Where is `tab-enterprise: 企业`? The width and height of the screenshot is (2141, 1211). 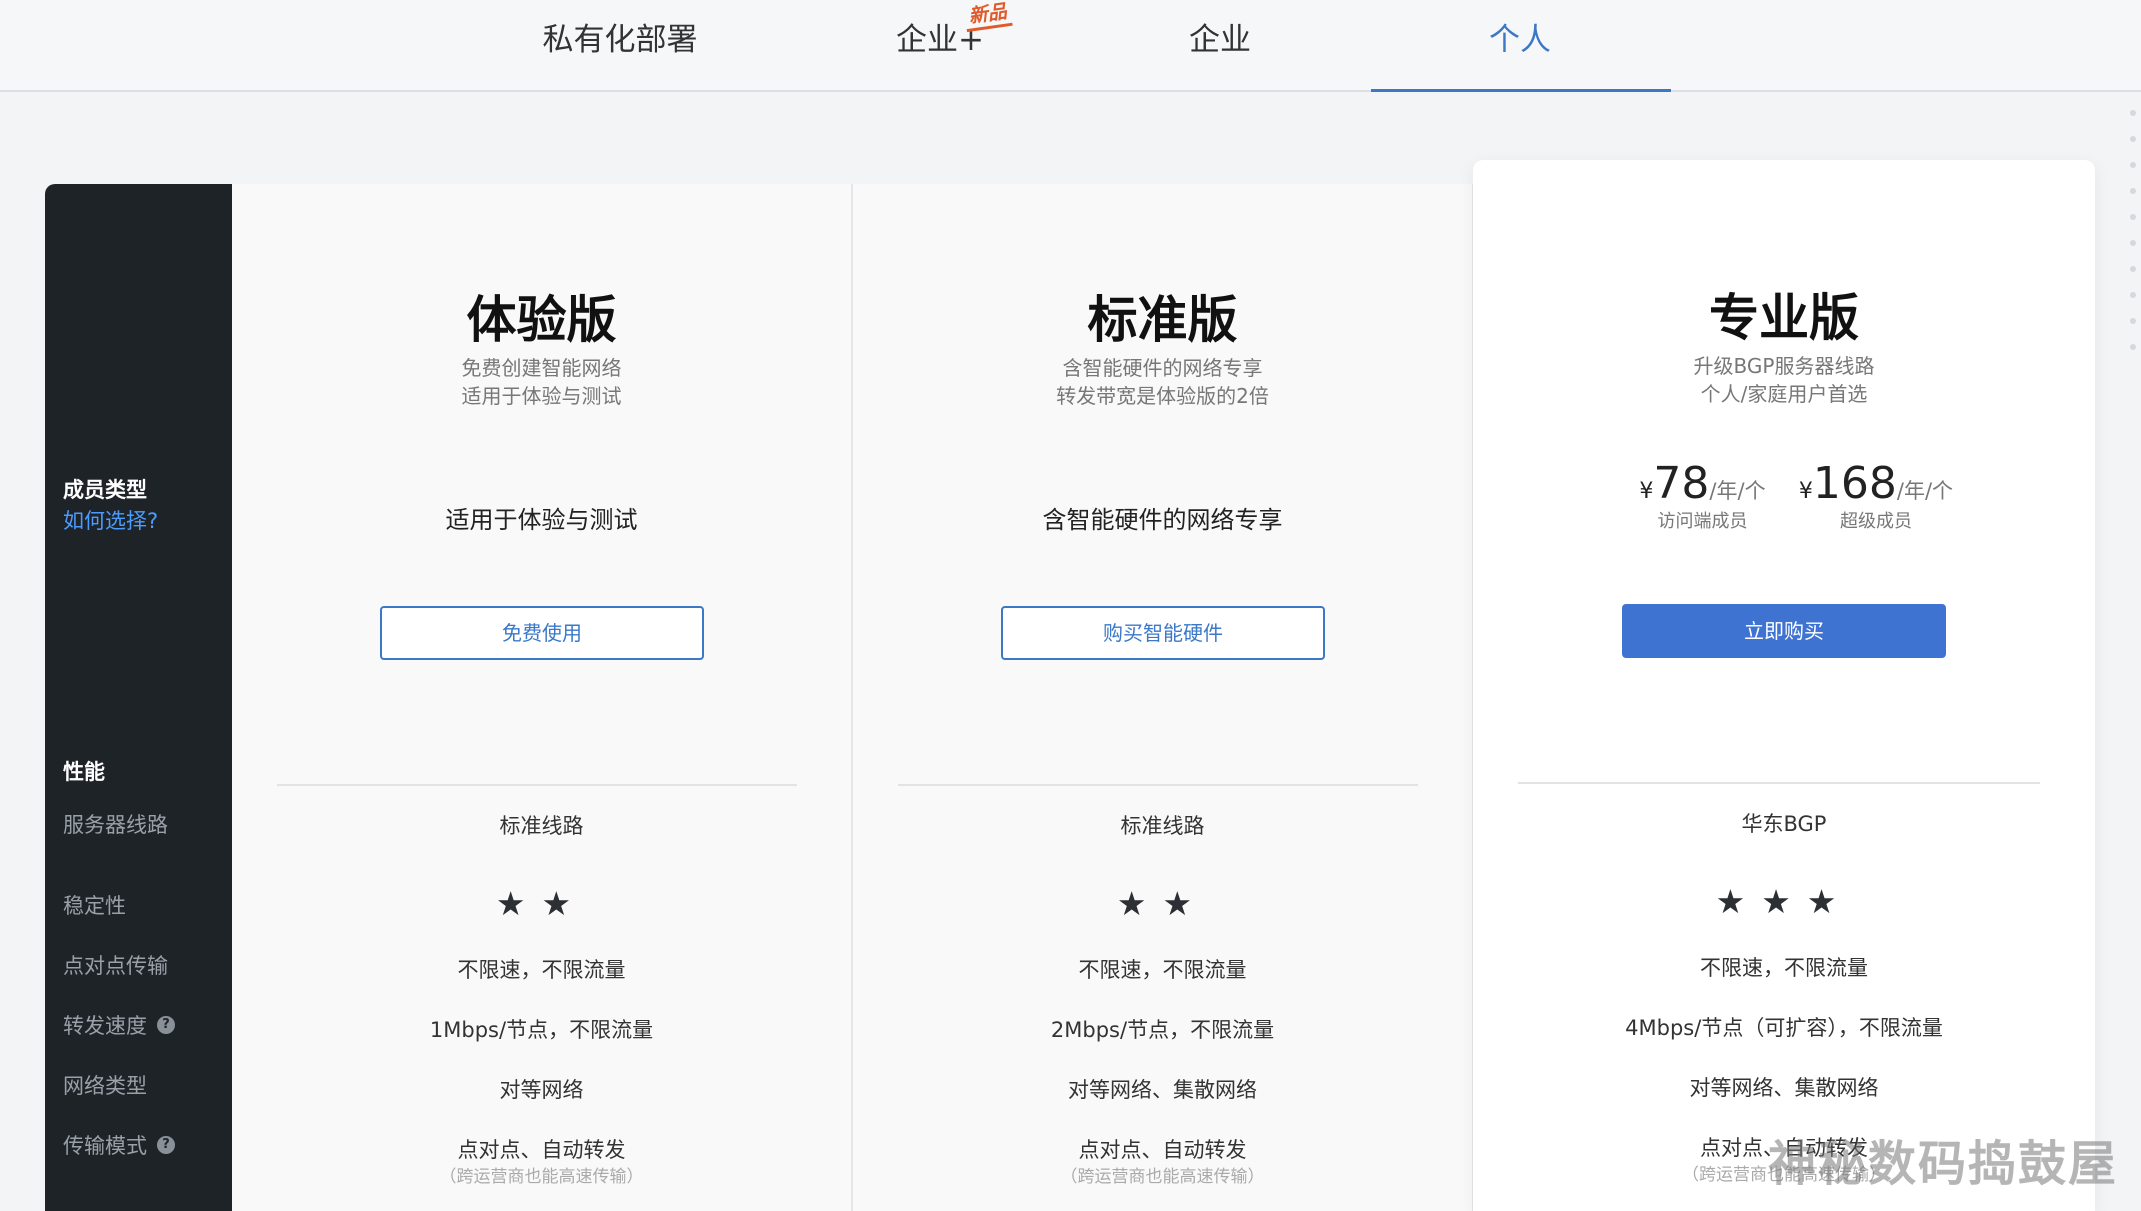 tab-enterprise: 企业 is located at coordinates (1220, 39).